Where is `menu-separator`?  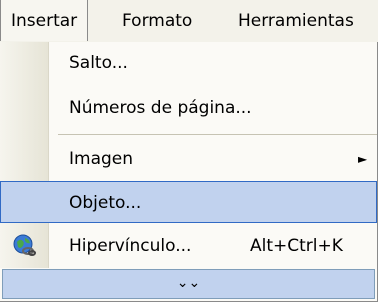 menu-separator is located at coordinates (217, 134).